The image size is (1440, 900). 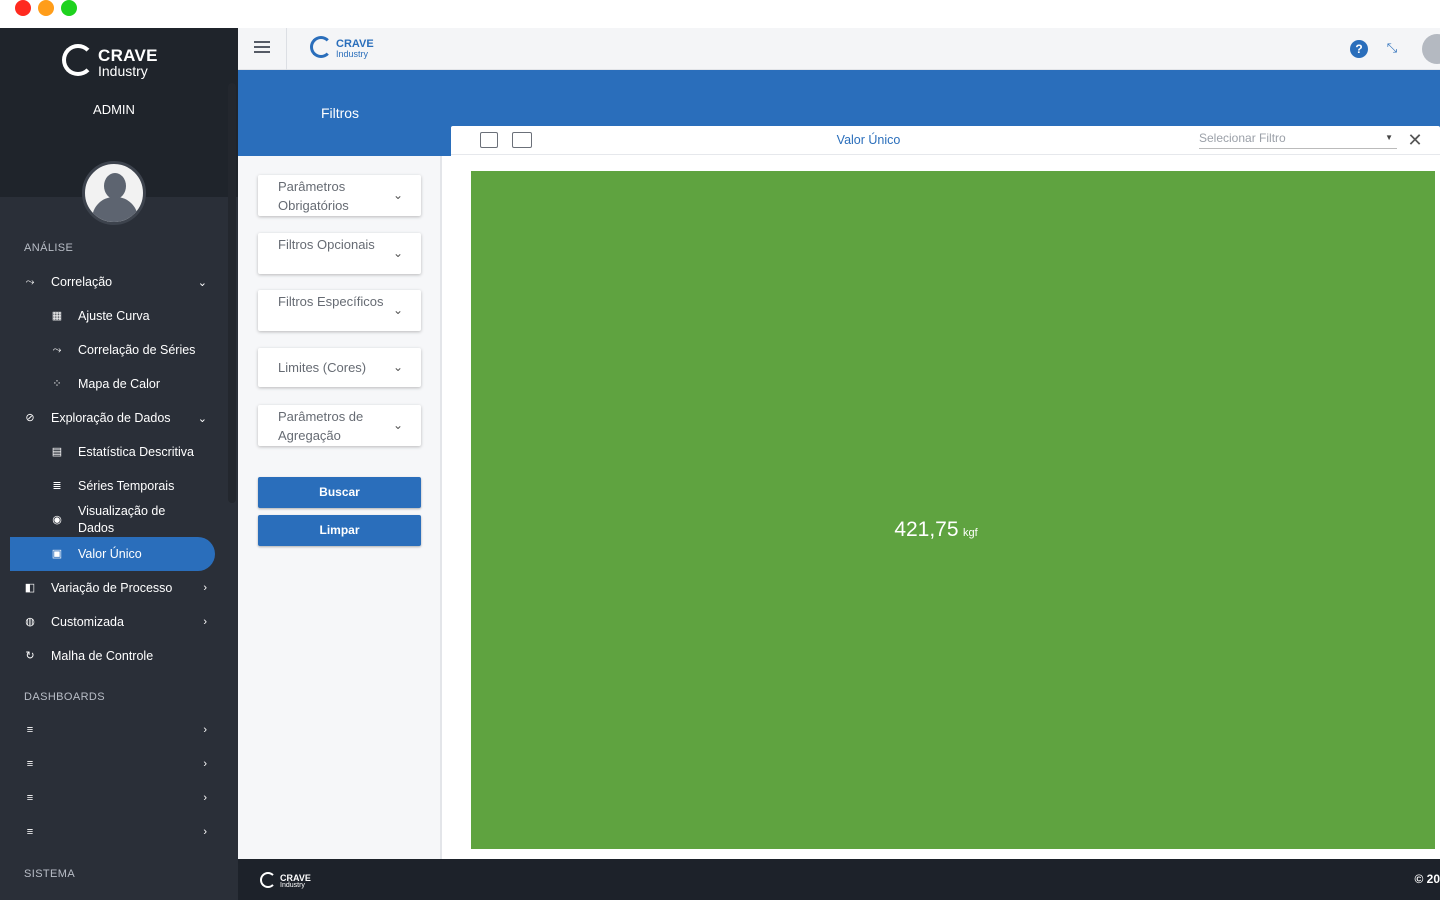 What do you see at coordinates (57, 350) in the screenshot?
I see `correlation-icon: ⤳` at bounding box center [57, 350].